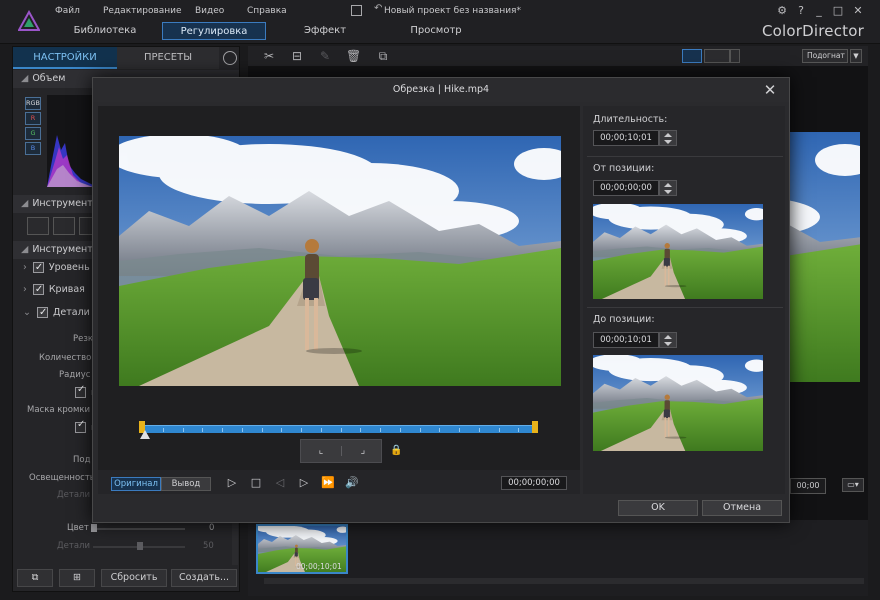 The width and height of the screenshot is (880, 600). What do you see at coordinates (212, 528) in the screenshot?
I see `color-value: 0` at bounding box center [212, 528].